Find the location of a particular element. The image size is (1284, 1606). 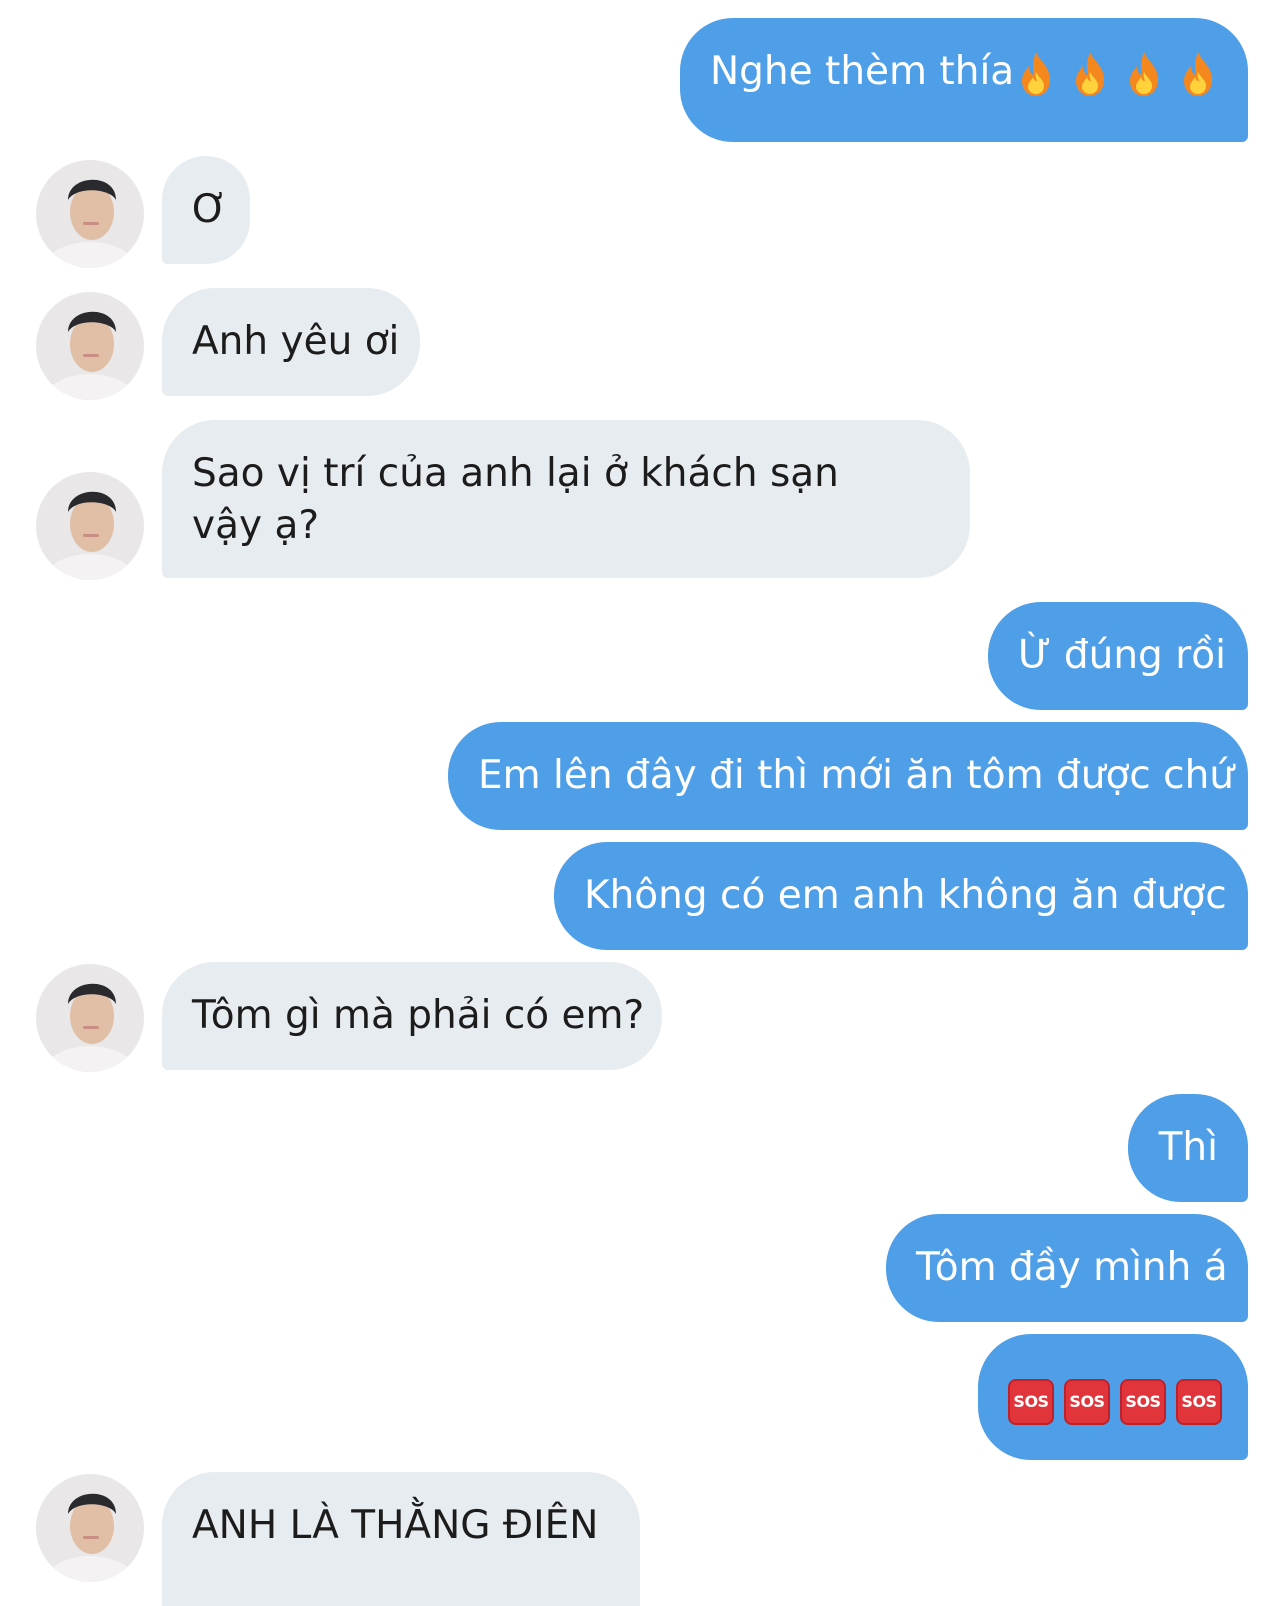

message-text: Nghe thèm thía is located at coordinates (862, 71).